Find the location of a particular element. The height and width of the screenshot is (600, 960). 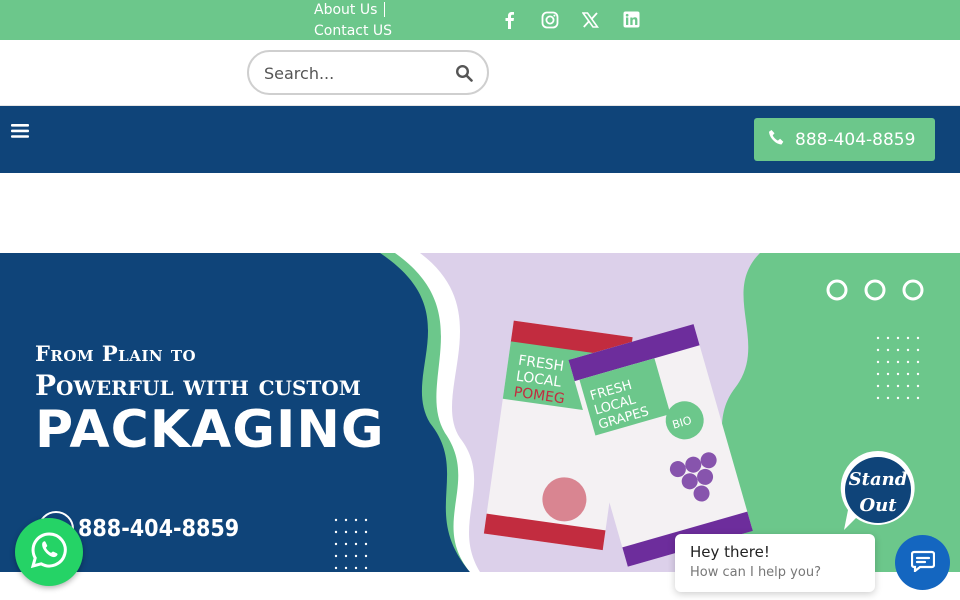

chat-launcher-button is located at coordinates (922, 562).